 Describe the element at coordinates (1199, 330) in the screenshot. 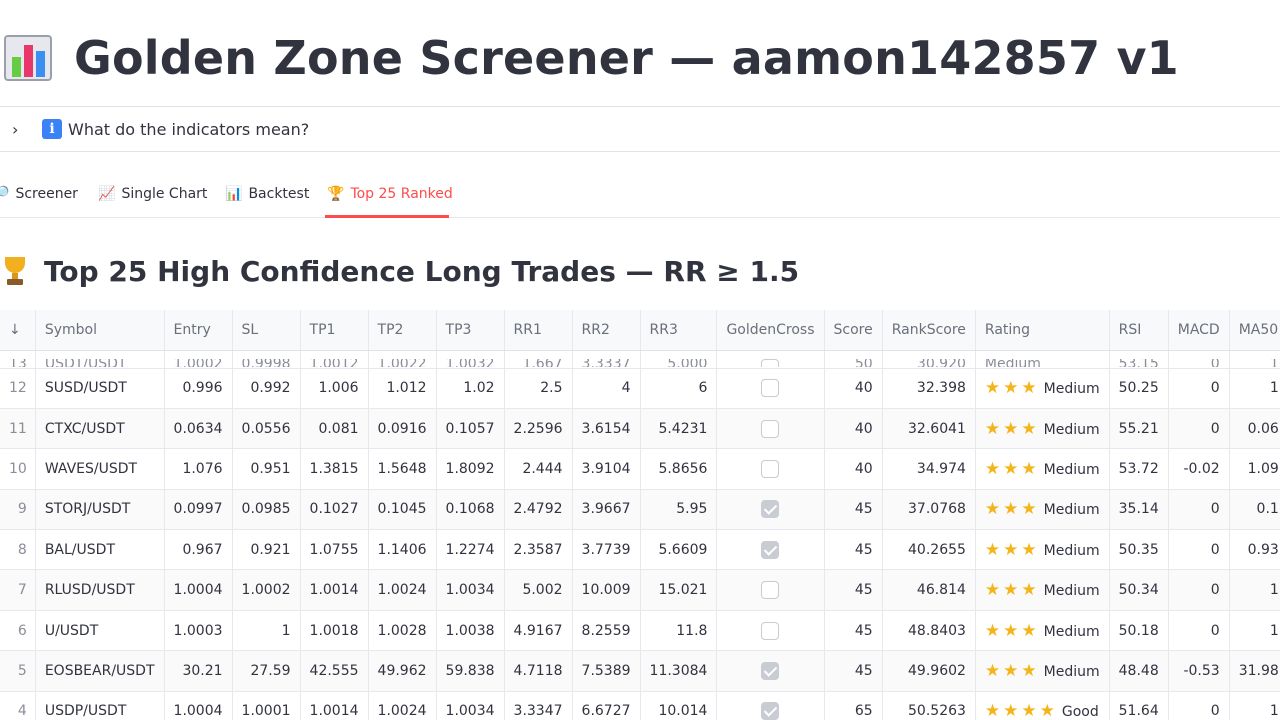

I see `column-header-macd: MACD` at that location.